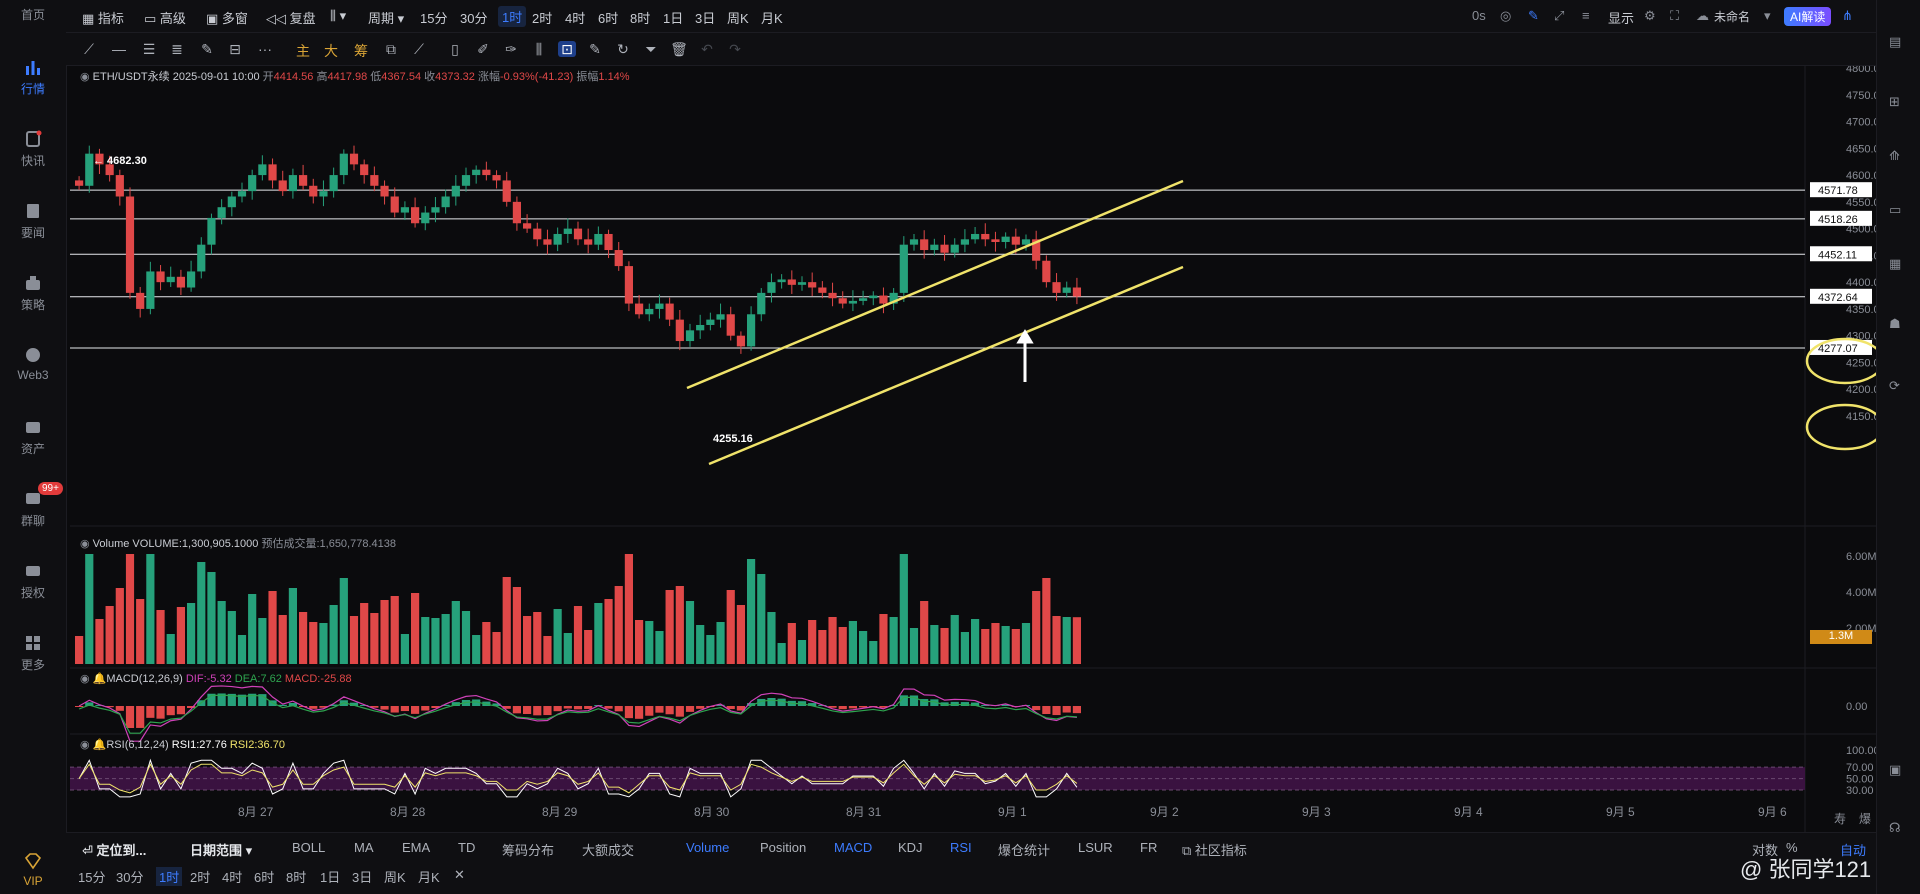  I want to click on trash-icon: 🗑, so click(679, 49).